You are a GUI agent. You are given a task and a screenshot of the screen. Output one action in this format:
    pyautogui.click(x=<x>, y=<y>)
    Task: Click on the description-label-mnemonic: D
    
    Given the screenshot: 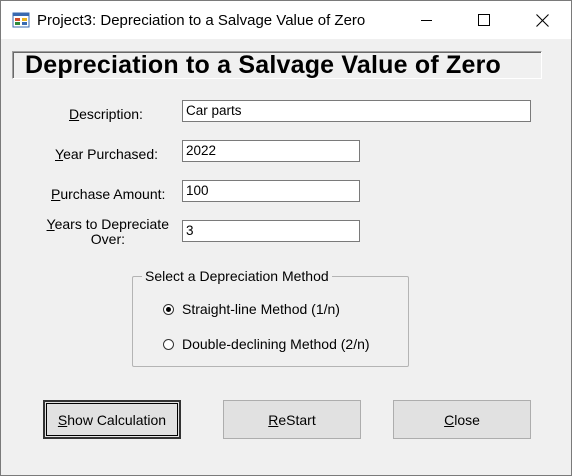 What is the action you would take?
    pyautogui.click(x=74, y=114)
    